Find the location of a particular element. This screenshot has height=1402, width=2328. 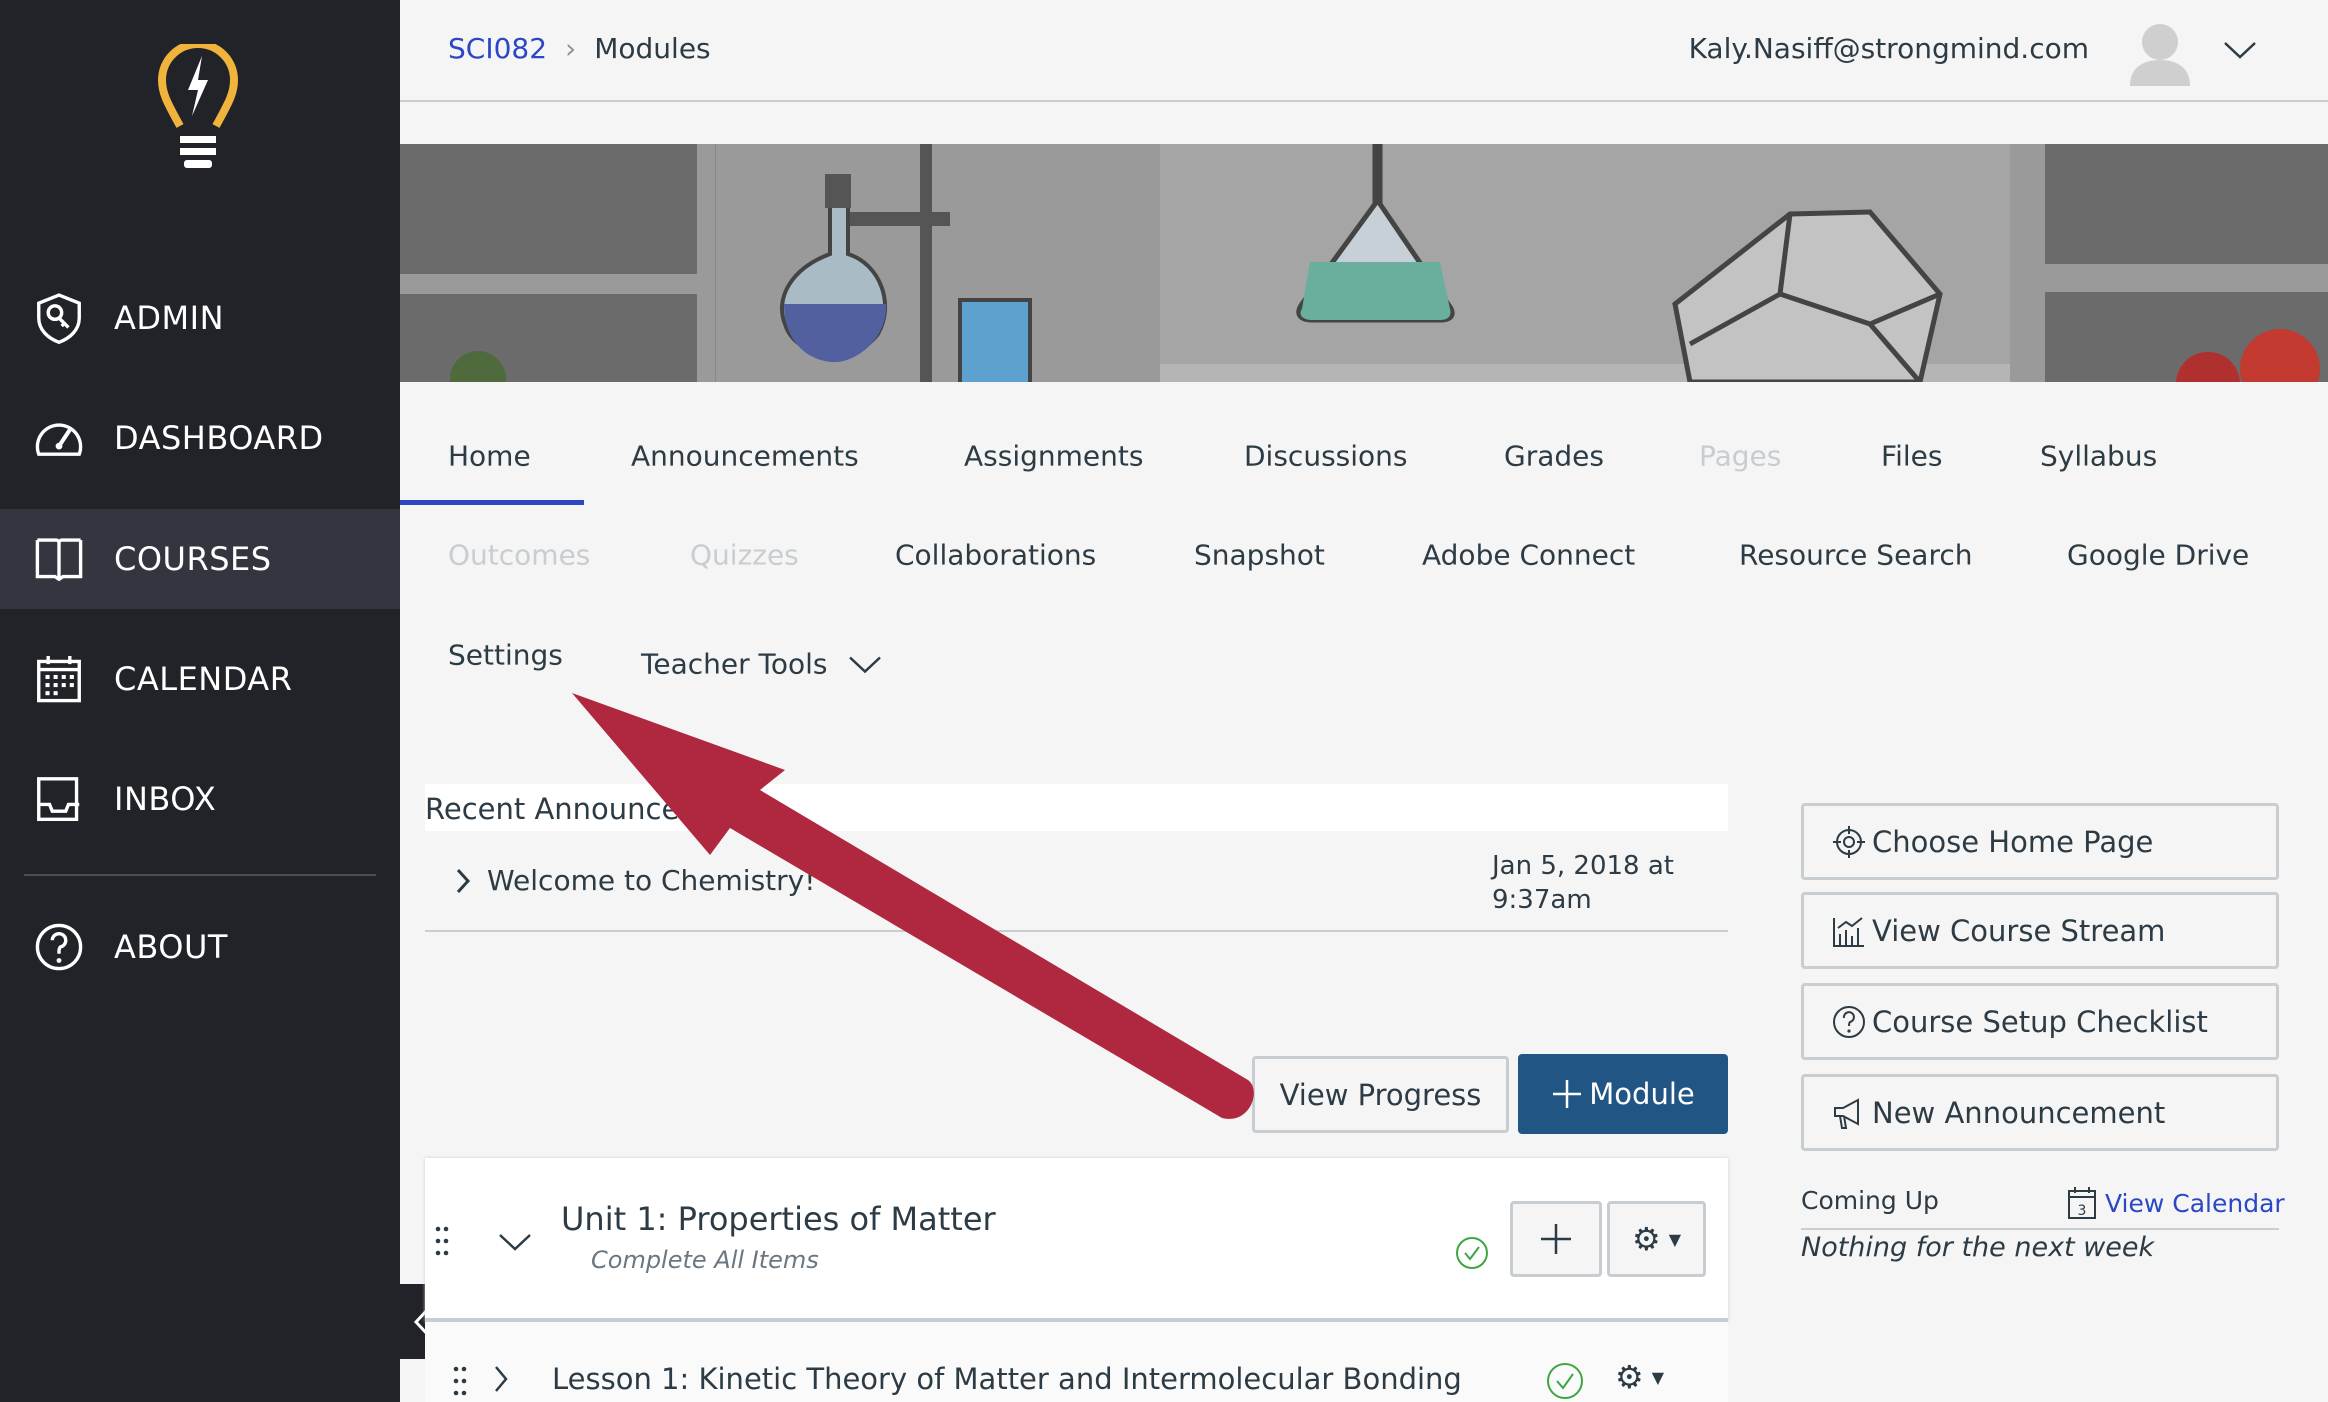

view-course-stream-button: View Course Stream is located at coordinates (2040, 930).